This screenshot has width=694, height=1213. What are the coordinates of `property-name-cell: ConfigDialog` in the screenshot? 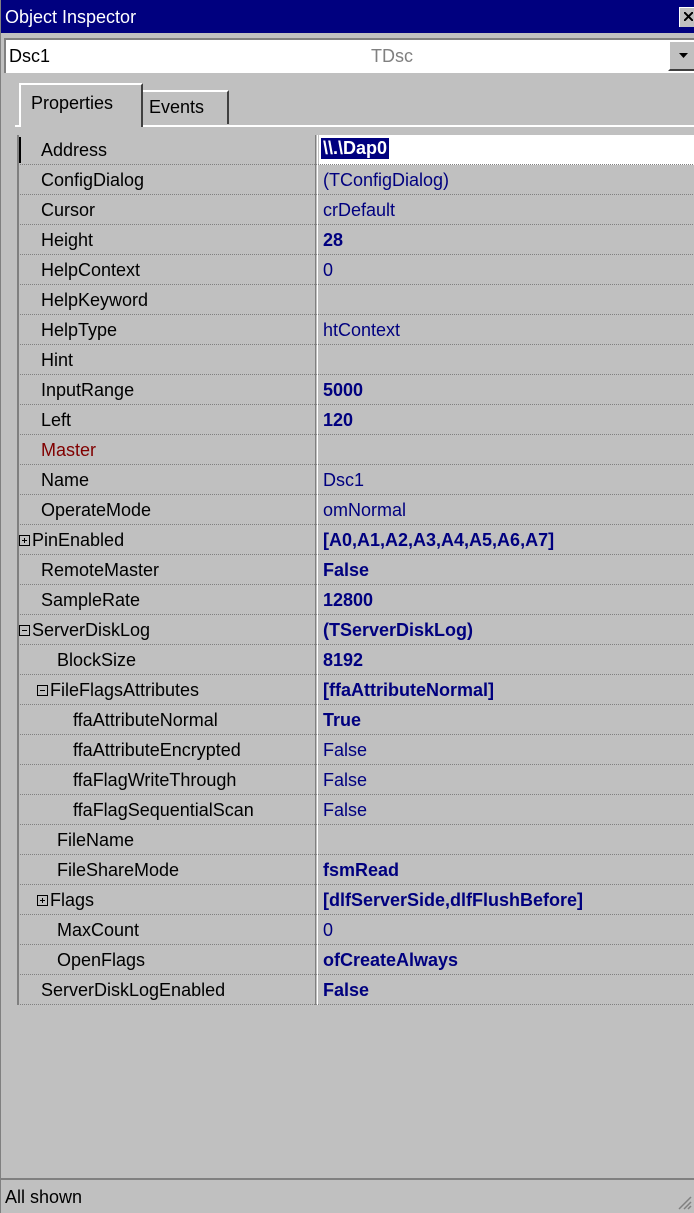 It's located at (167, 180).